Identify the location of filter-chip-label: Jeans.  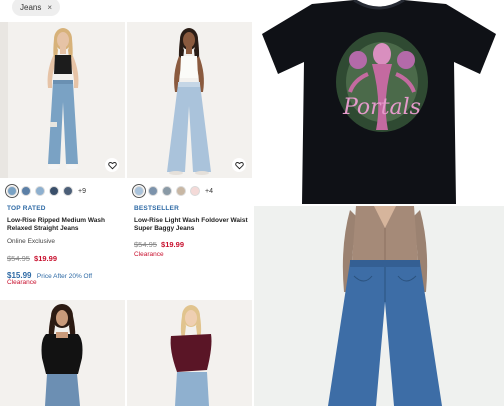
(31, 7).